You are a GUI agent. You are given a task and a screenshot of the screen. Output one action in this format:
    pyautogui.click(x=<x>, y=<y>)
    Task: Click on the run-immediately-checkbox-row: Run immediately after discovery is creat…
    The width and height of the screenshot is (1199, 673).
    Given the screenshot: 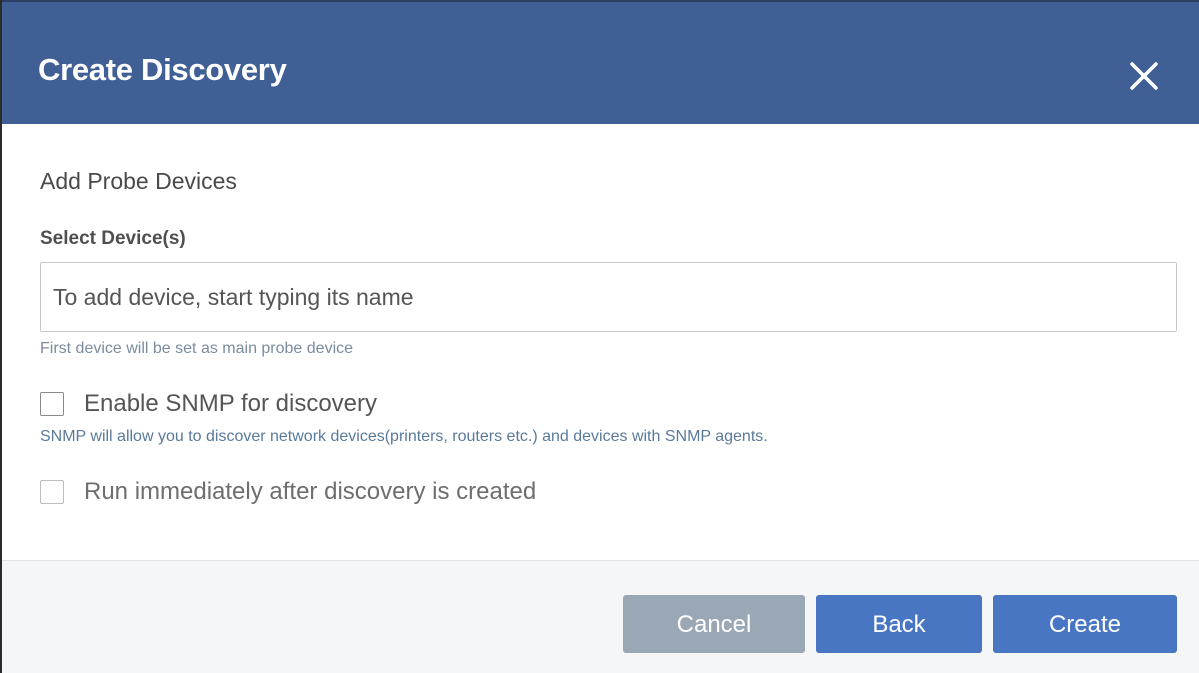 What is the action you would take?
    pyautogui.click(x=288, y=492)
    